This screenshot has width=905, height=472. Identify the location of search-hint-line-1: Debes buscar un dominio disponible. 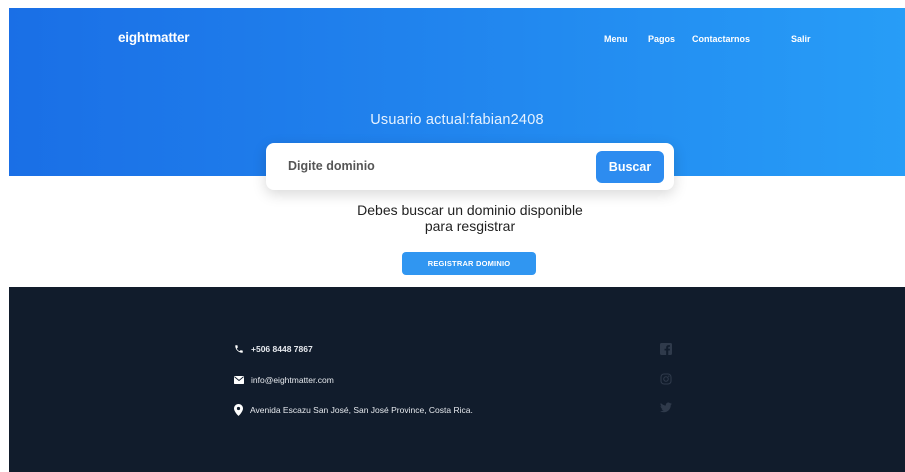
(470, 210).